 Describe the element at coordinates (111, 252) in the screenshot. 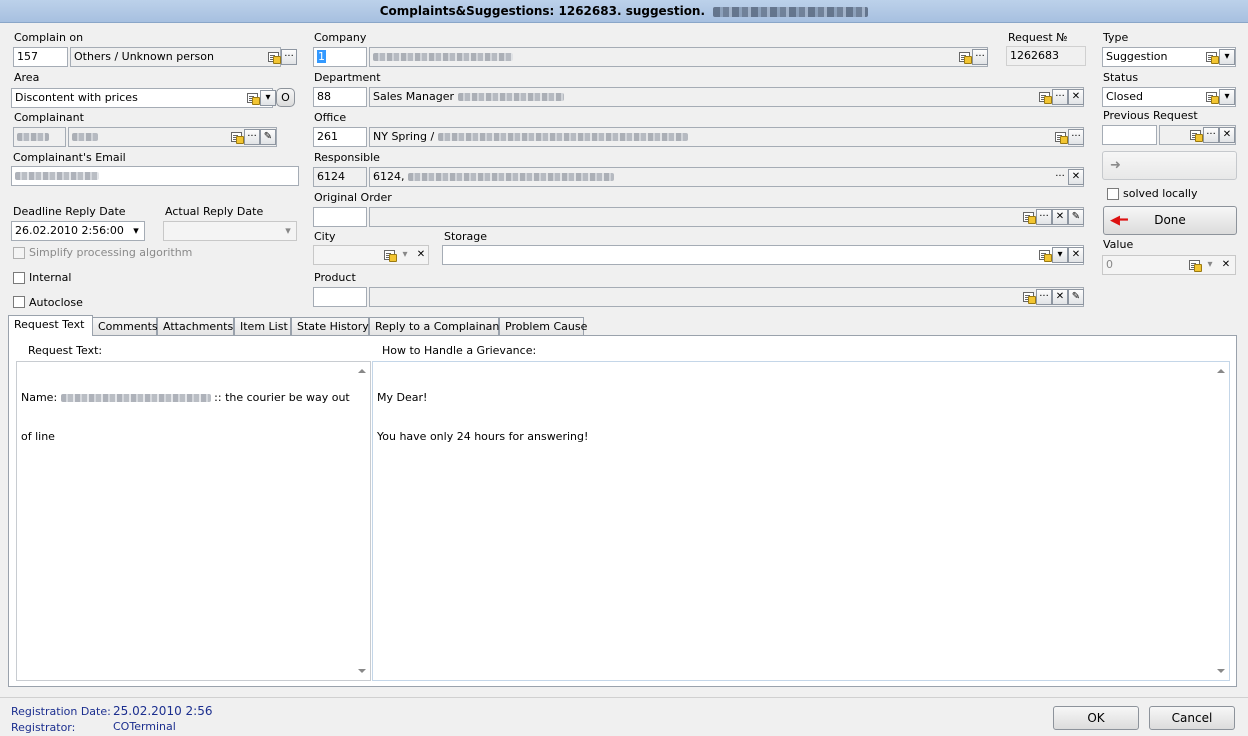

I see `simplify-label: Simplify processing algorithm` at that location.